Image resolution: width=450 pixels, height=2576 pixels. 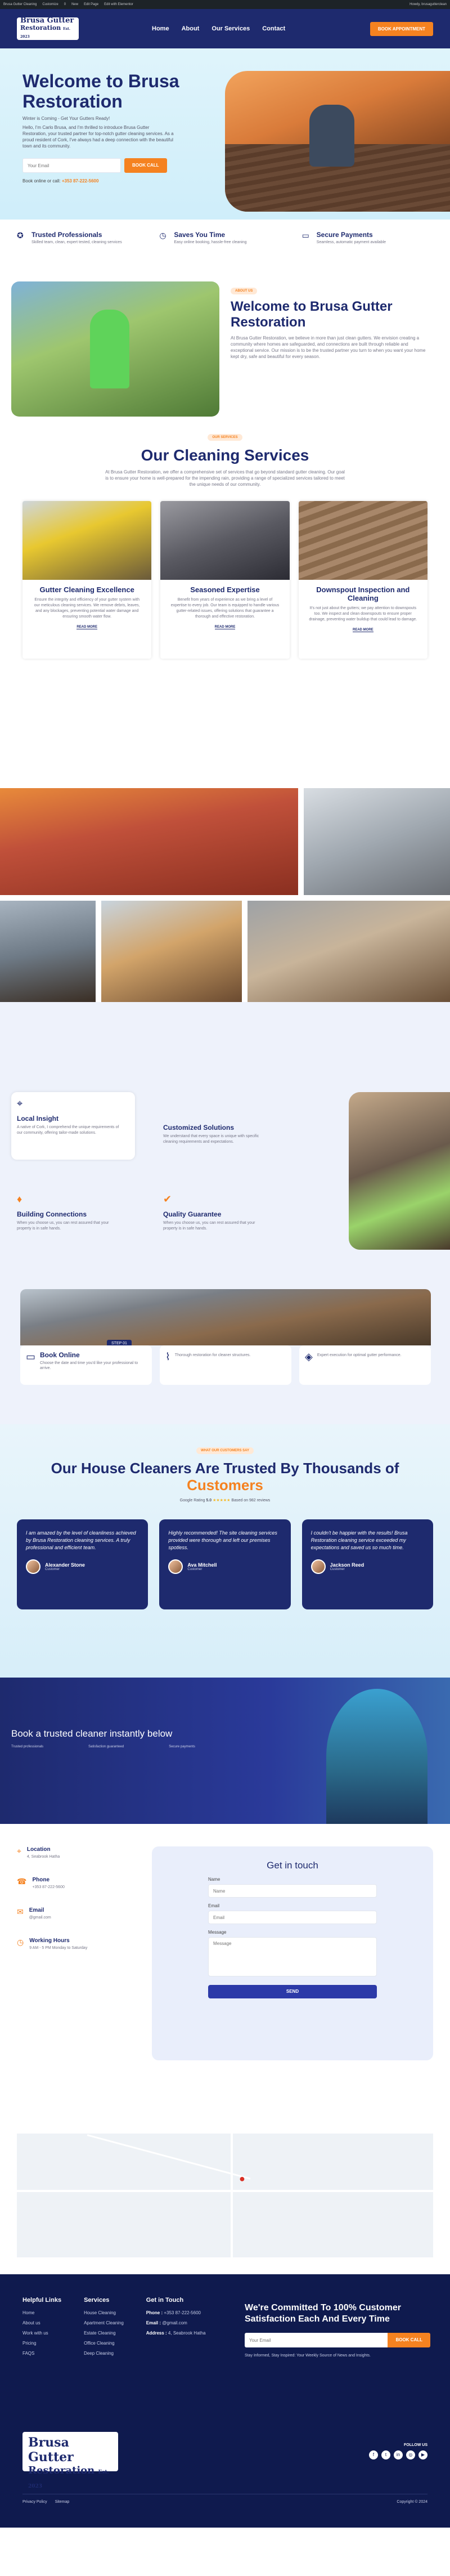 I want to click on site-logo: Brusa Gutter Restoration Est. 2023, so click(x=48, y=28).